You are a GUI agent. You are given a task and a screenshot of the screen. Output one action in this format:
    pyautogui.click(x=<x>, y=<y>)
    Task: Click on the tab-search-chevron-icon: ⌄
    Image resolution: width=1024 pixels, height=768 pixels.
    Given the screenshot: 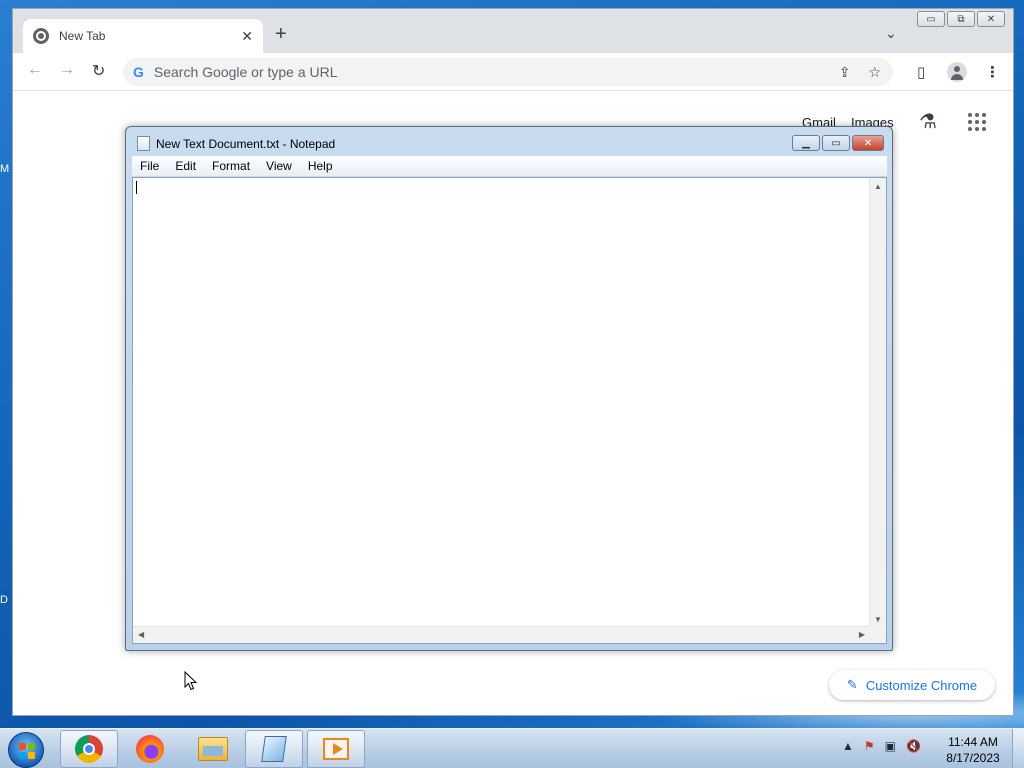 What is the action you would take?
    pyautogui.click(x=891, y=33)
    